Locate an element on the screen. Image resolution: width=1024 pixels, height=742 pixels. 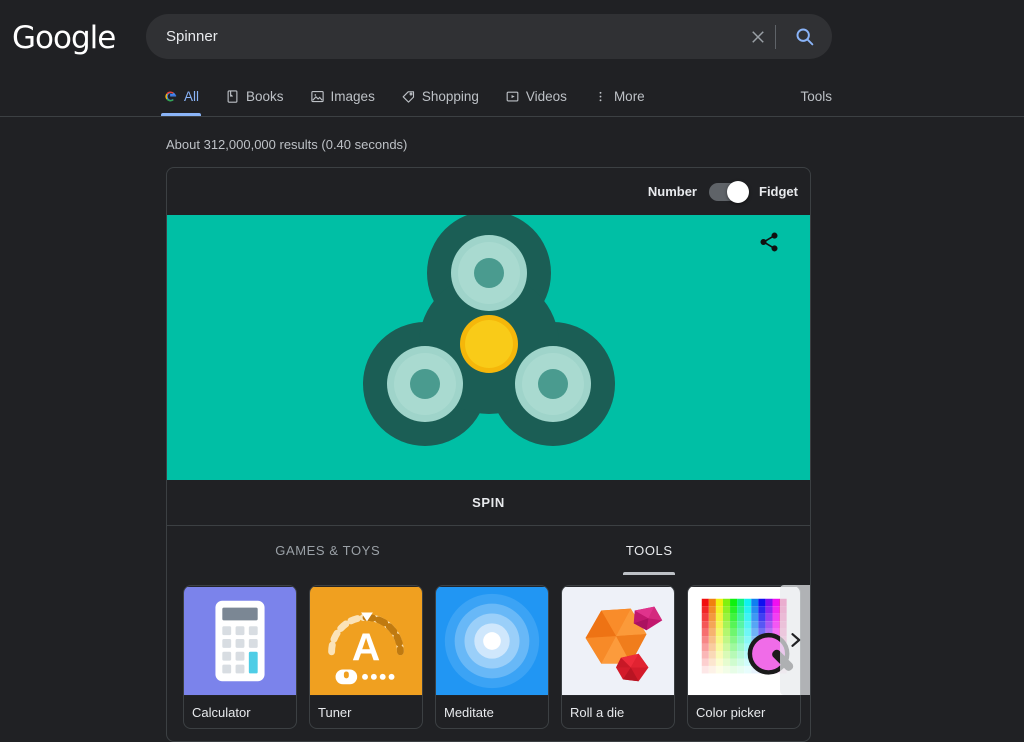
book-icon is located at coordinates (232, 96).